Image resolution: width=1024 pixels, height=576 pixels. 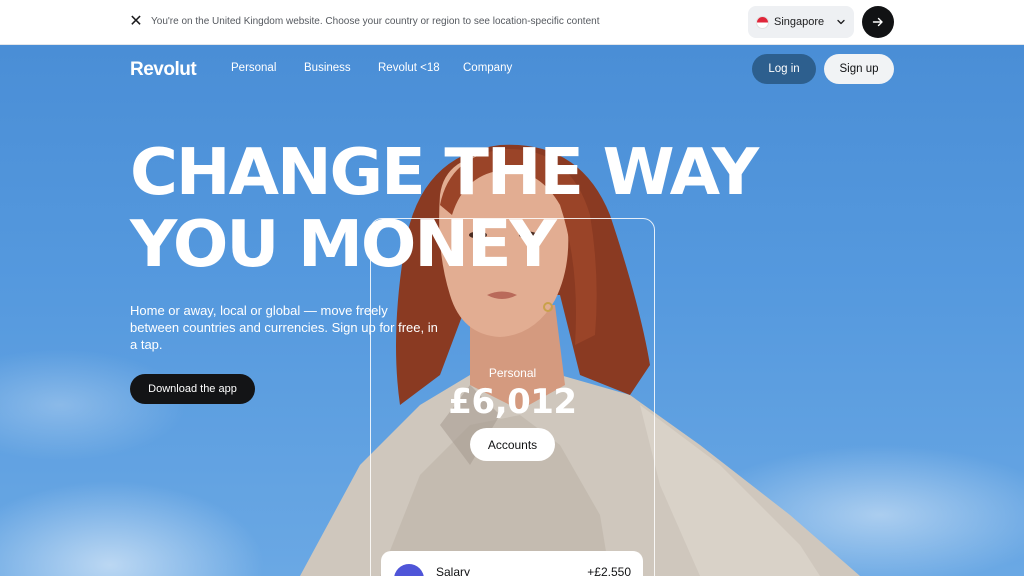 What do you see at coordinates (163, 70) in the screenshot?
I see `revolut-logo: Revolut` at bounding box center [163, 70].